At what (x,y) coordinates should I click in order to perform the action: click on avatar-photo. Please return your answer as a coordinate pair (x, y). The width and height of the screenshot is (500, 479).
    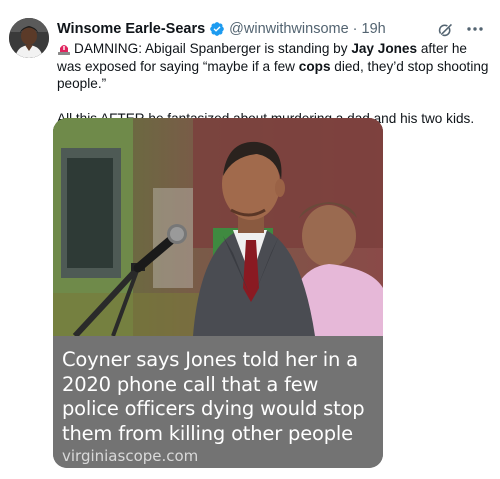
    Looking at the image, I should click on (29, 38).